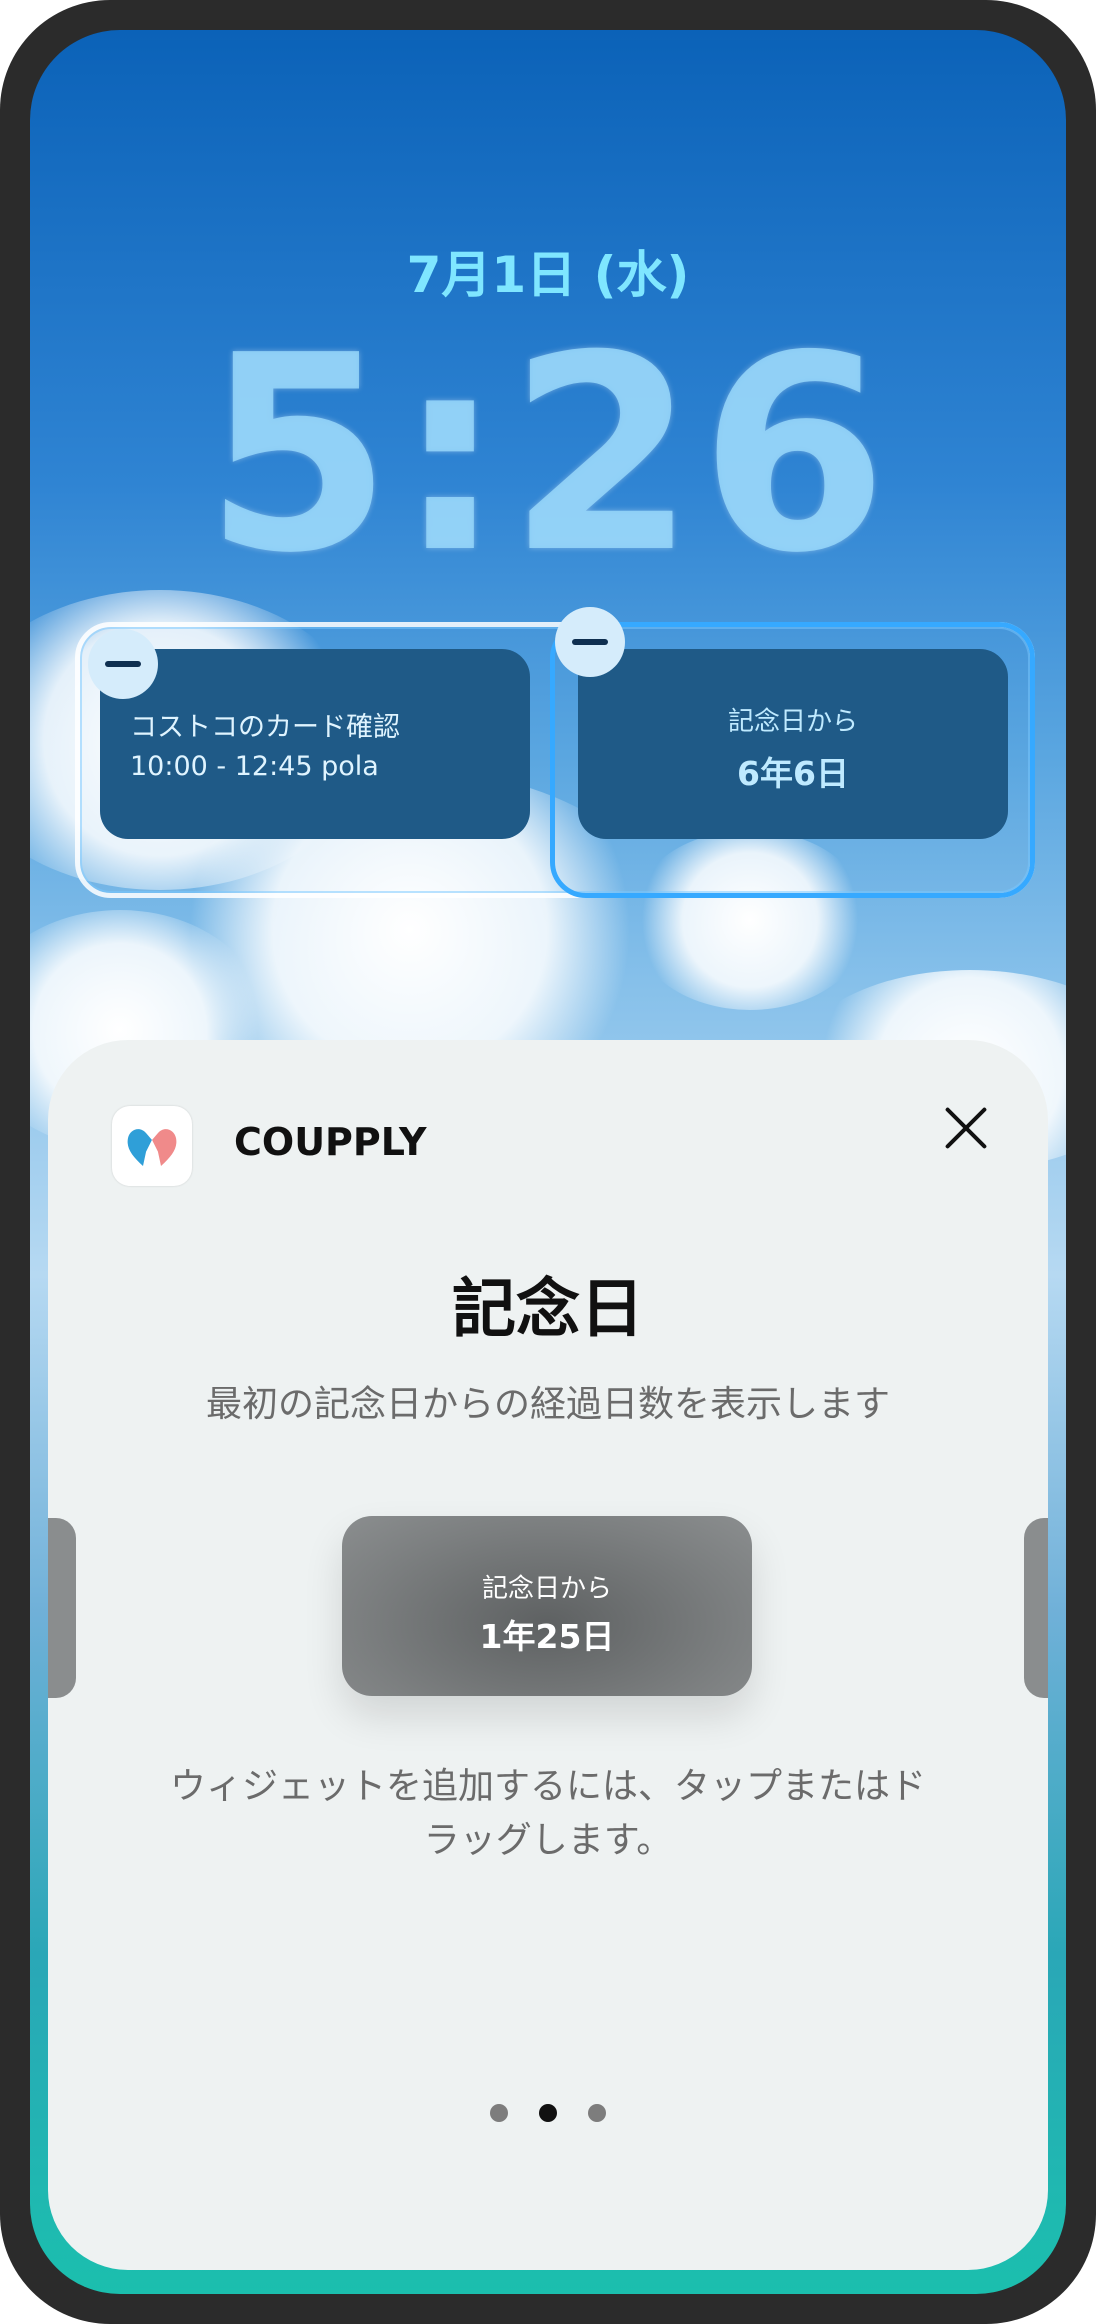  I want to click on couple-heart-app-icon, so click(152, 1146).